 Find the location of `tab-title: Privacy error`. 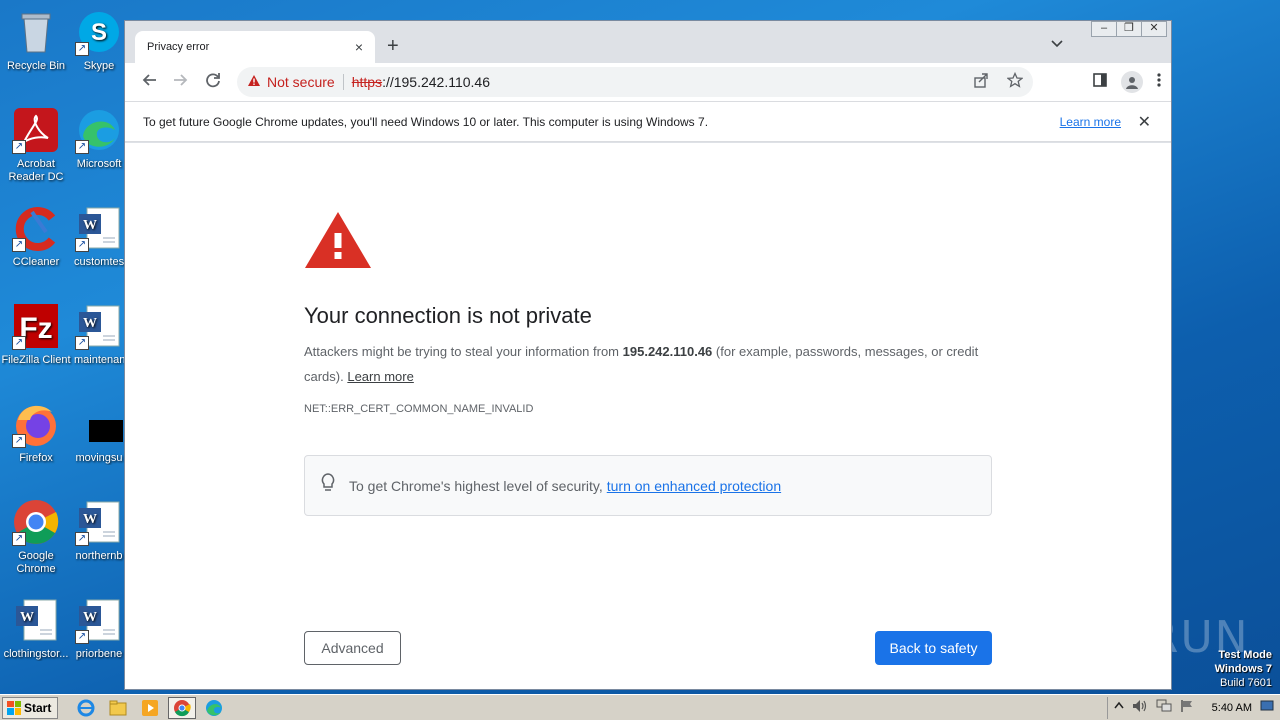

tab-title: Privacy error is located at coordinates (178, 47).